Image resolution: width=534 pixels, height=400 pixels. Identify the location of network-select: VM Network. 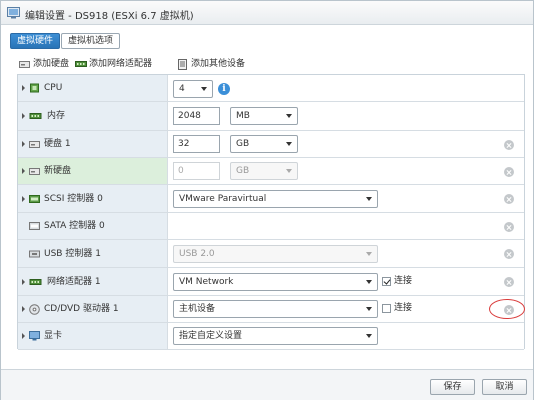
(275, 282).